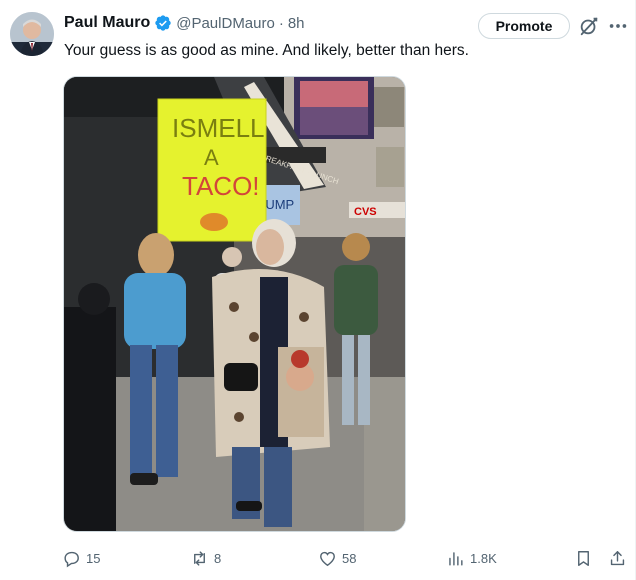  I want to click on tweet-header: Paul Mauro @PaulDMauro · 8h, so click(184, 23).